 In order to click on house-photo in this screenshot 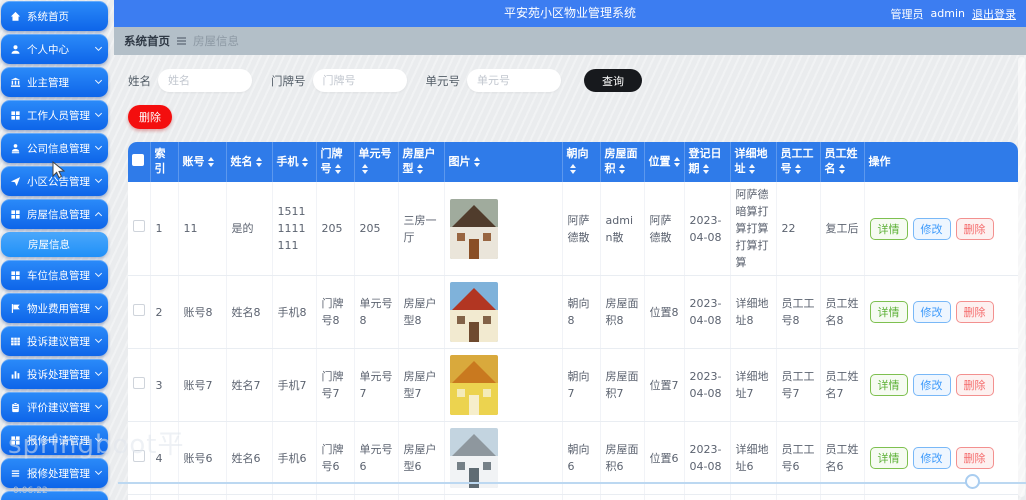, I will do `click(473, 385)`.